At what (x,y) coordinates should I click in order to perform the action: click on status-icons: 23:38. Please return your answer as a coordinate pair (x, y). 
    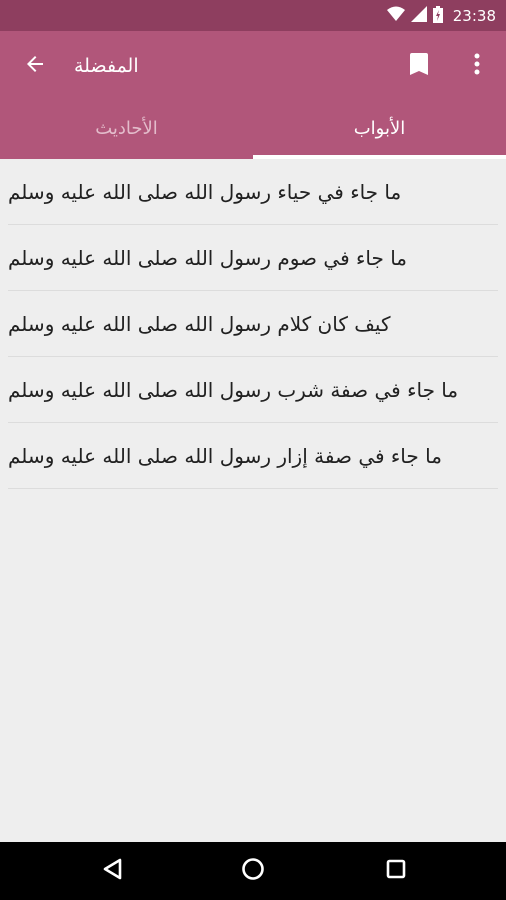
    Looking at the image, I should click on (441, 16).